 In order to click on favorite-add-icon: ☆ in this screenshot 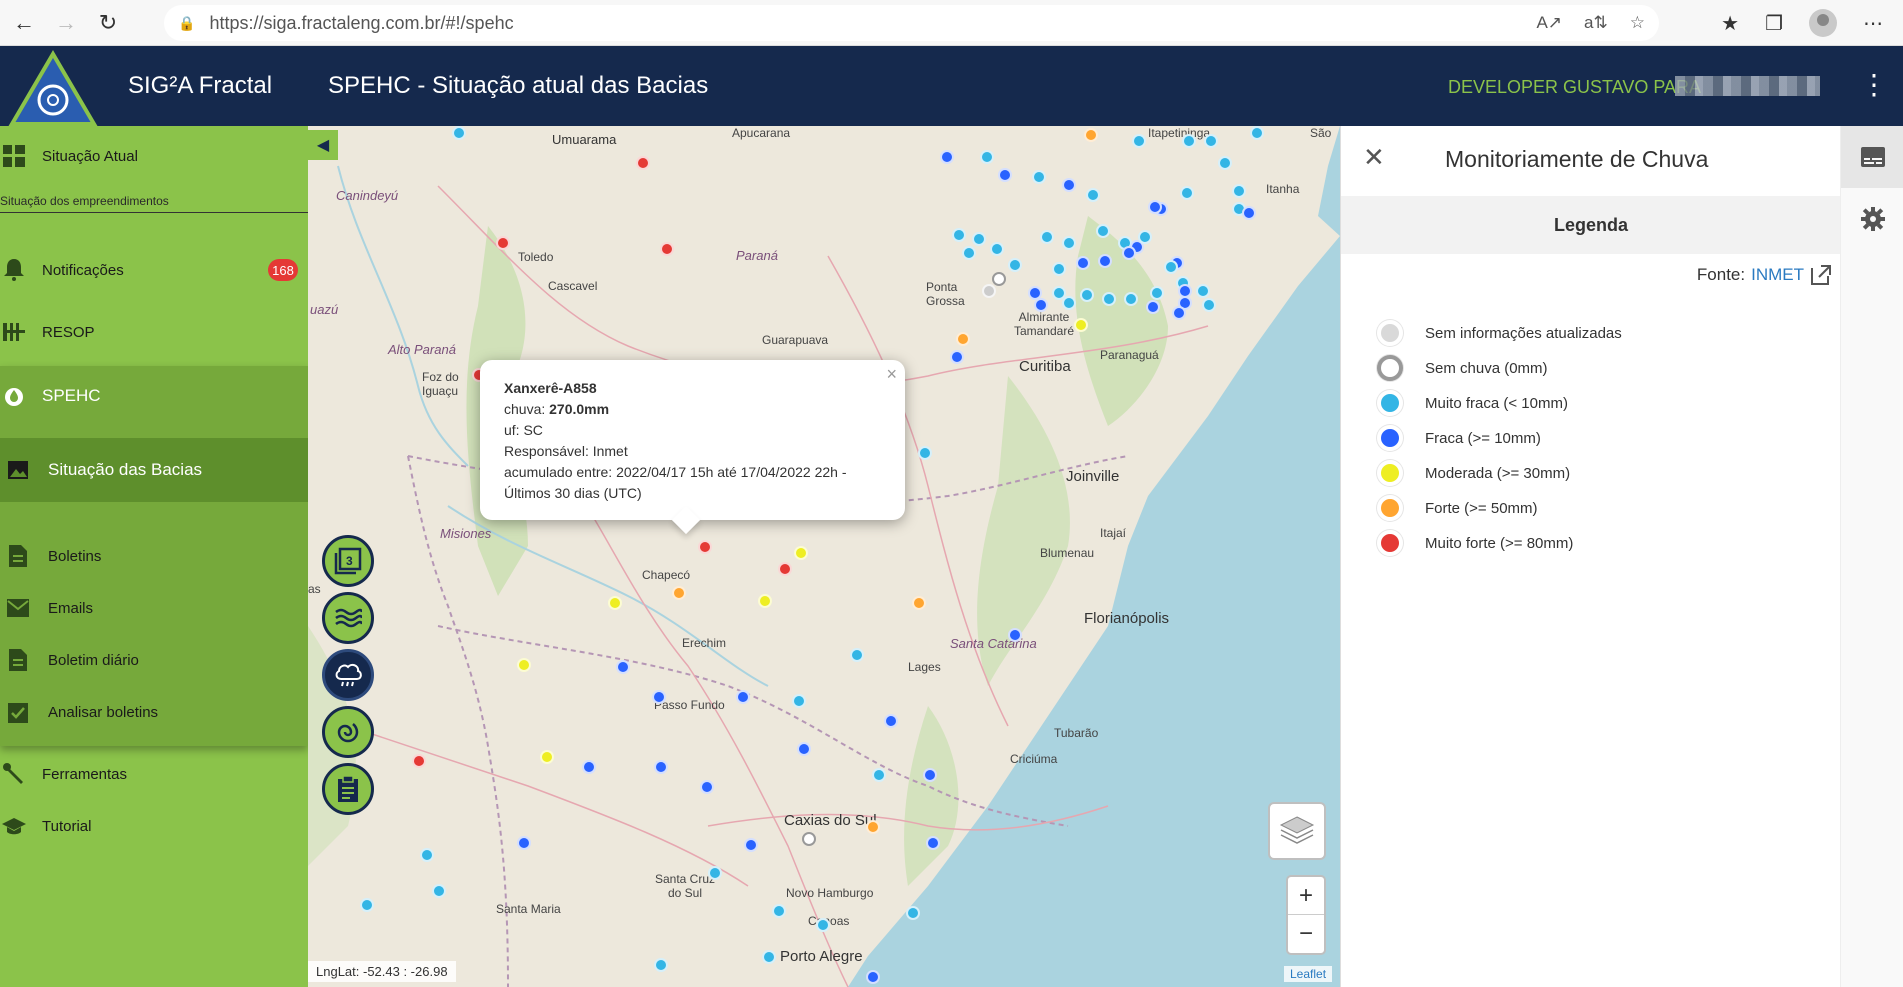, I will do `click(1637, 23)`.